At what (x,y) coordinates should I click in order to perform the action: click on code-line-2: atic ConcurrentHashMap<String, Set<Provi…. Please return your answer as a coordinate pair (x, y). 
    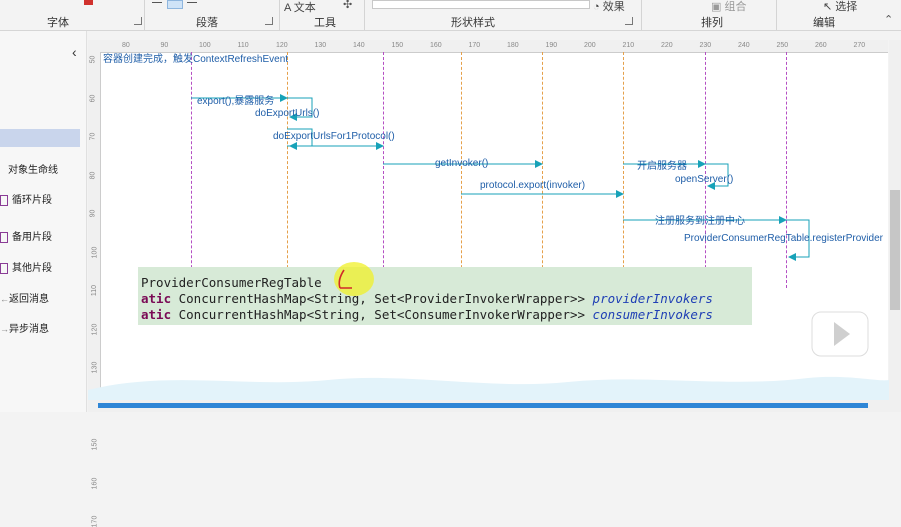
    Looking at the image, I should click on (427, 298).